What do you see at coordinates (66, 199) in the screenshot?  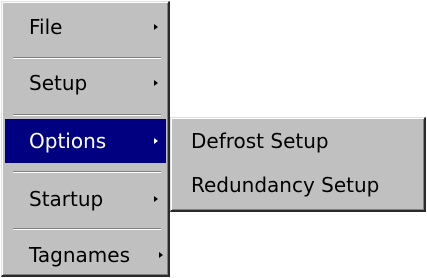 I see `menu-item-label: Startup` at bounding box center [66, 199].